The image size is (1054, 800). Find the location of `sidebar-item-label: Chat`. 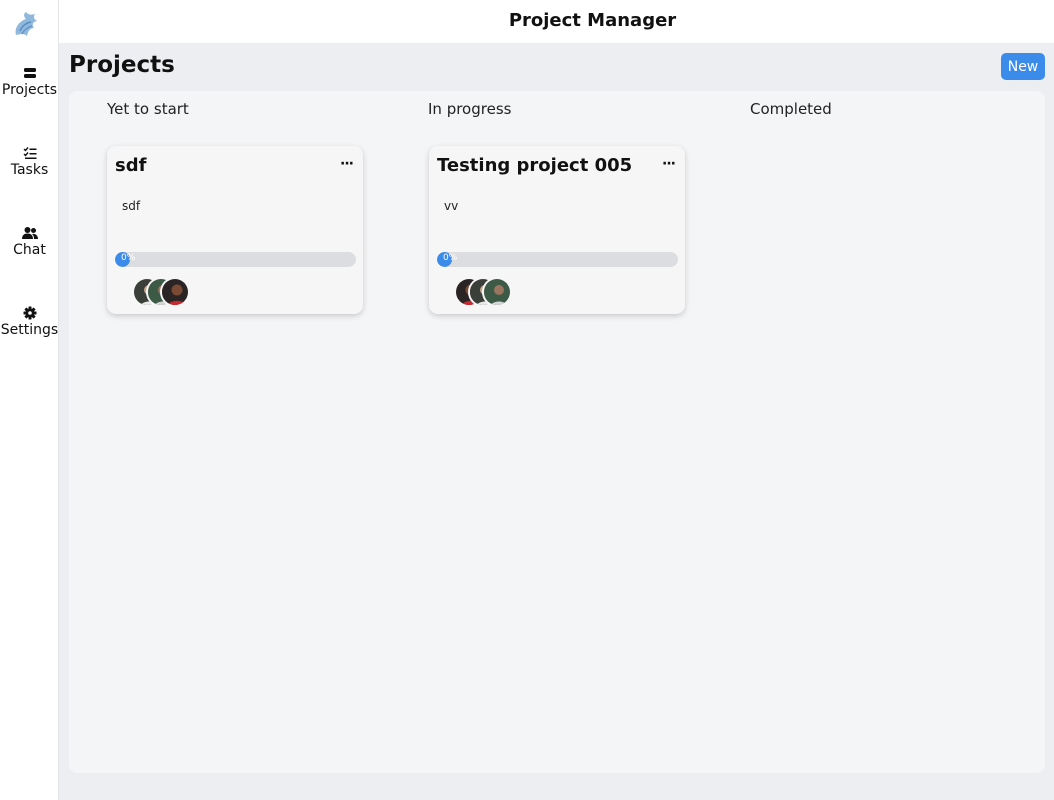

sidebar-item-label: Chat is located at coordinates (29, 250).